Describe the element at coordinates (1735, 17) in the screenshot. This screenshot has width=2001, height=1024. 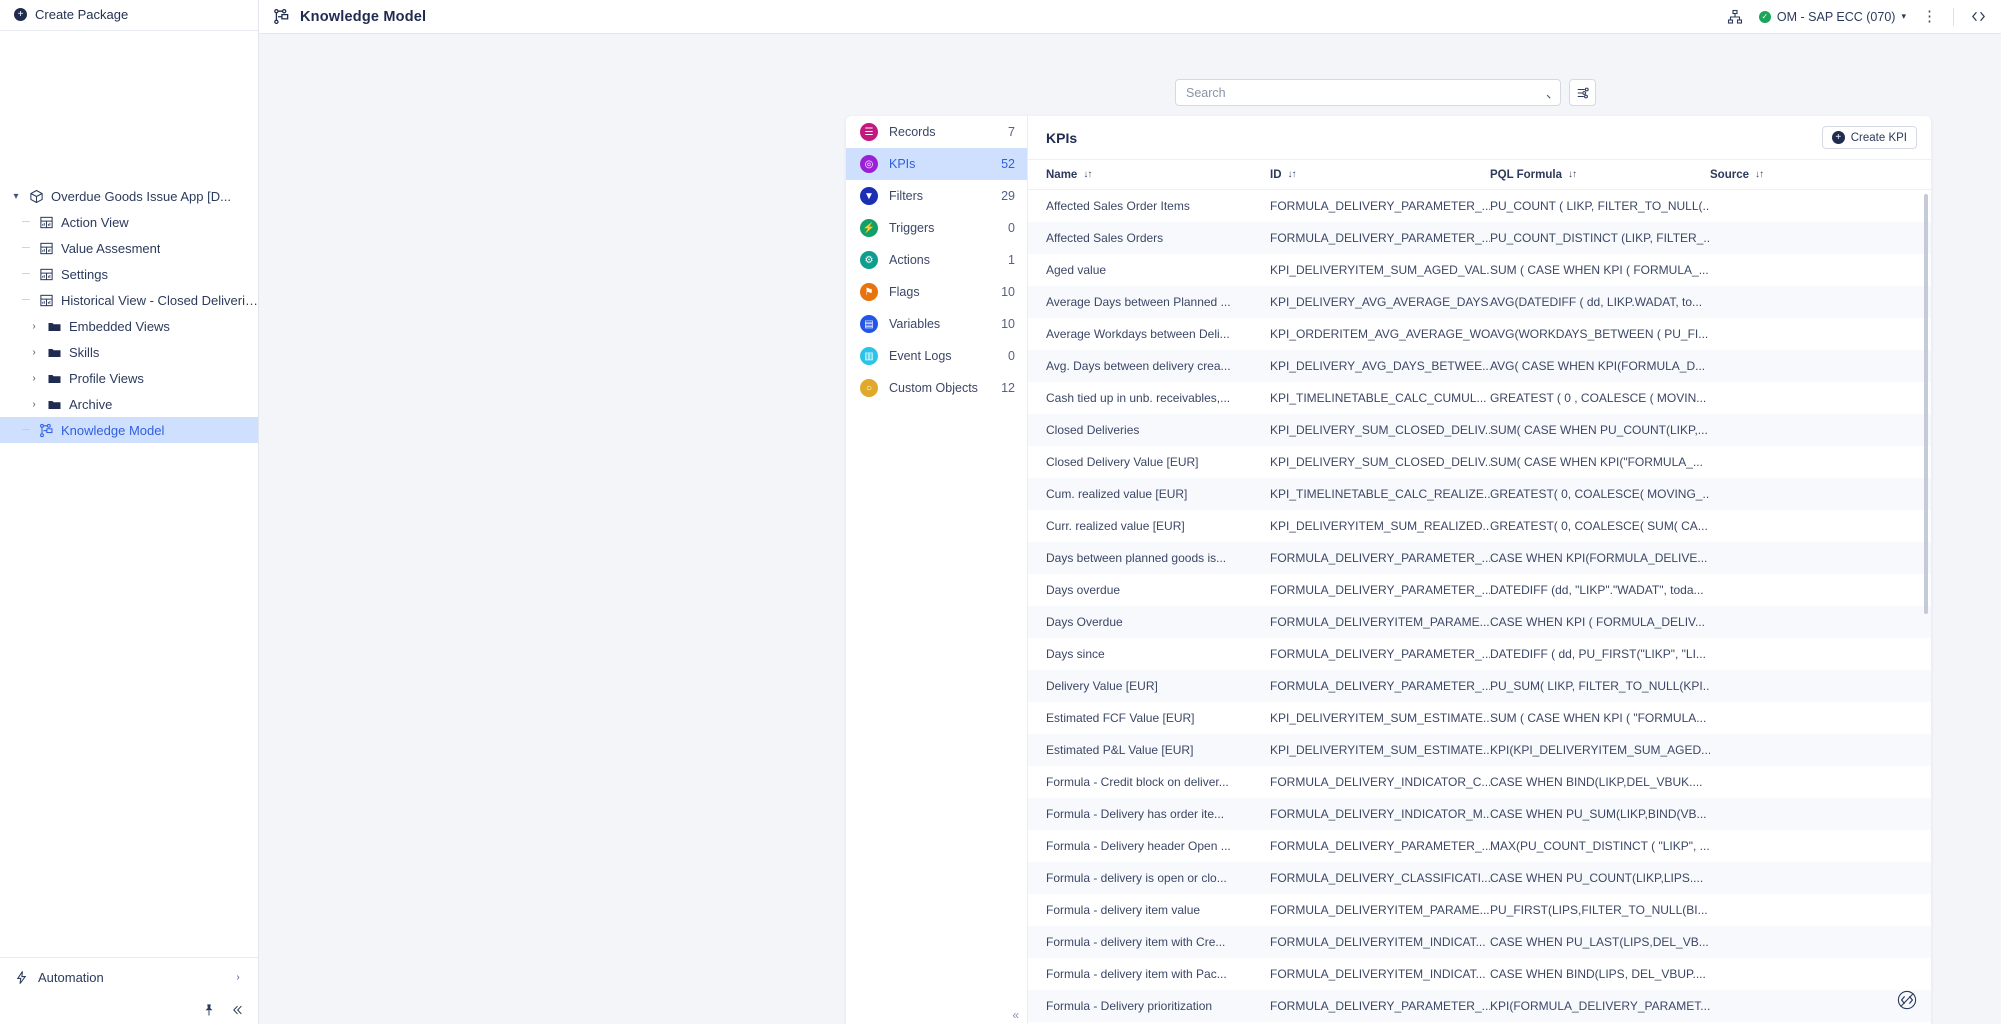
I see `org-chart-icon` at that location.